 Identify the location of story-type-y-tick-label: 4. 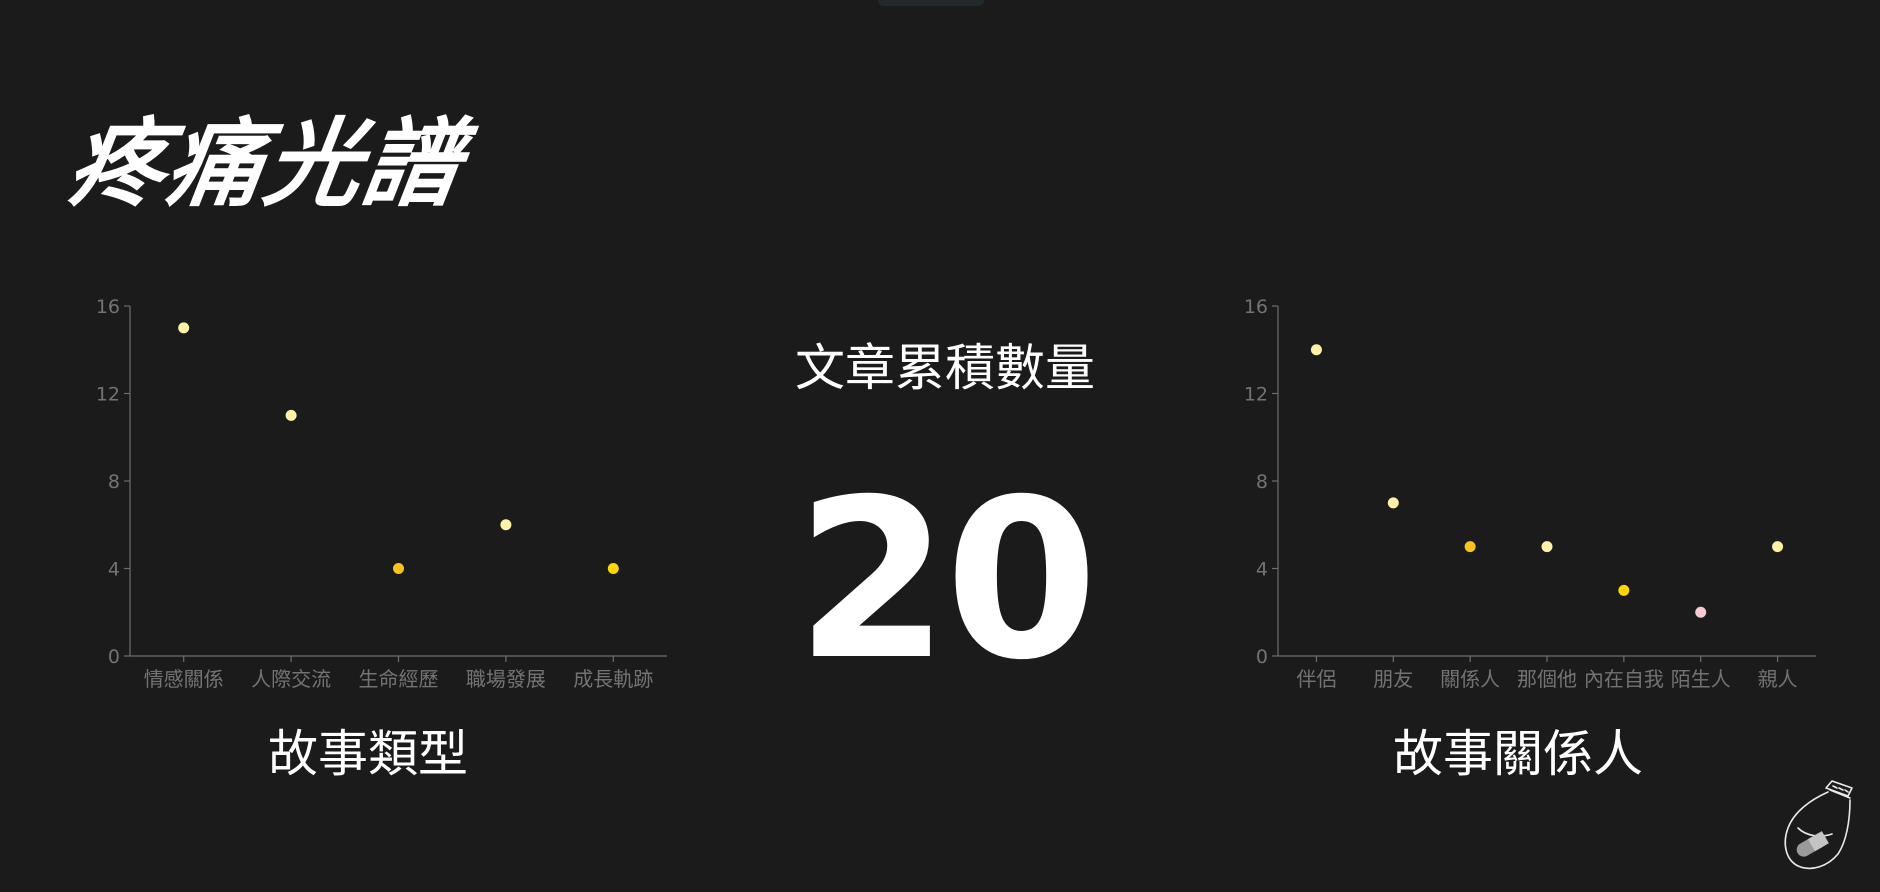
(114, 570).